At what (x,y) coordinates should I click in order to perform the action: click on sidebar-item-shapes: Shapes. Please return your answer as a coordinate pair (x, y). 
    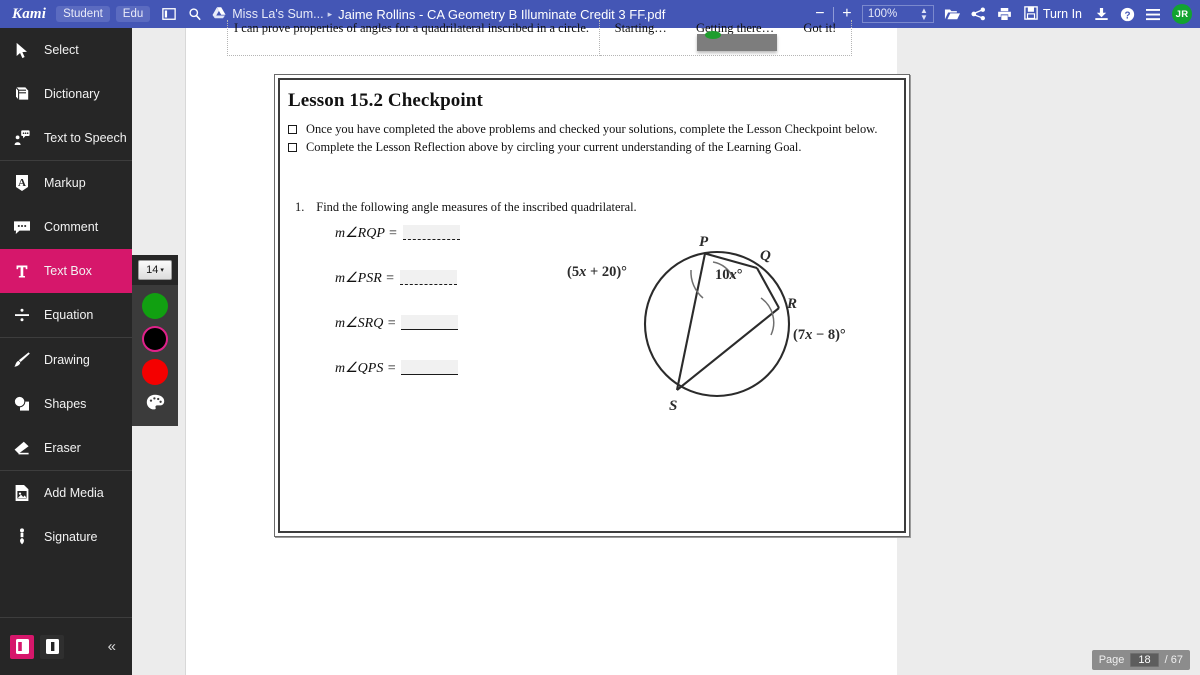
    Looking at the image, I should click on (66, 404).